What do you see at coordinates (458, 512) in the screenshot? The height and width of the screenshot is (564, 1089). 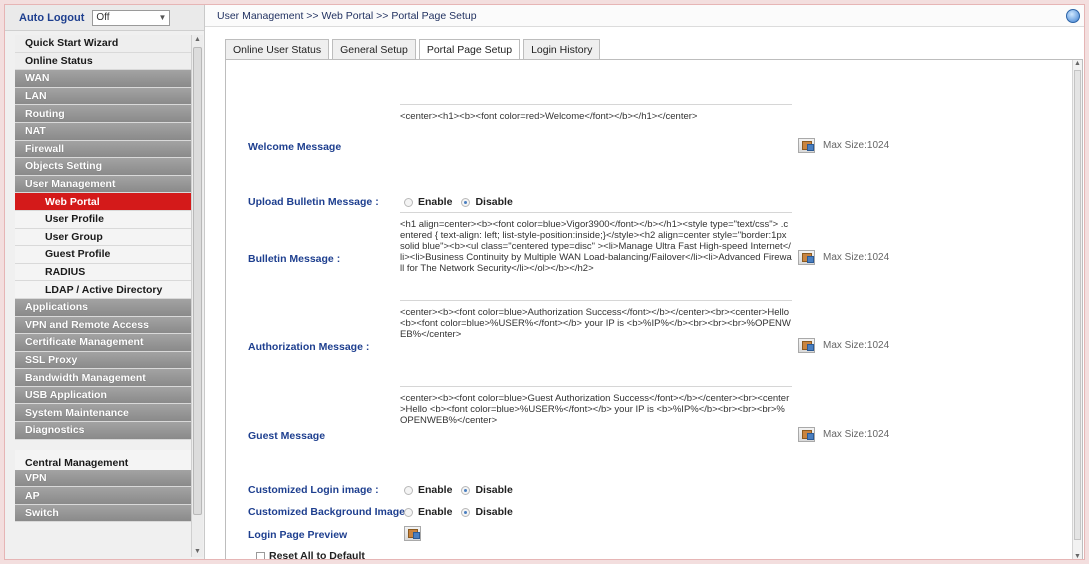 I see `background-image-radios: Enable Disable` at bounding box center [458, 512].